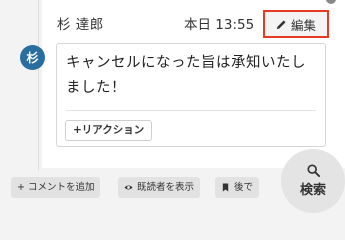  Describe the element at coordinates (80, 25) in the screenshot. I see `message-author: 杉 達郎` at that location.